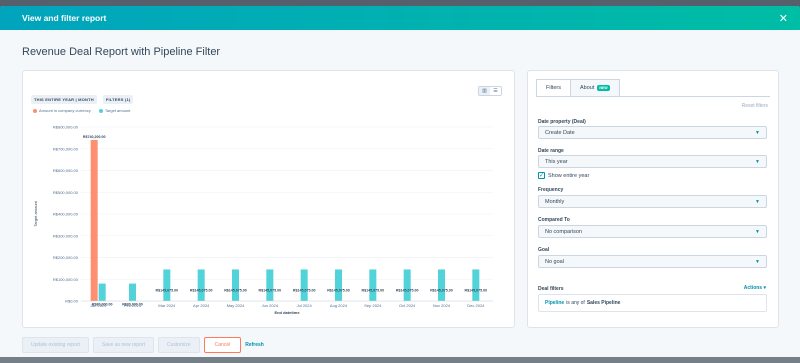 This screenshot has height=363, width=800. Describe the element at coordinates (407, 305) in the screenshot. I see `x-tick-label: Oct 2024` at that location.